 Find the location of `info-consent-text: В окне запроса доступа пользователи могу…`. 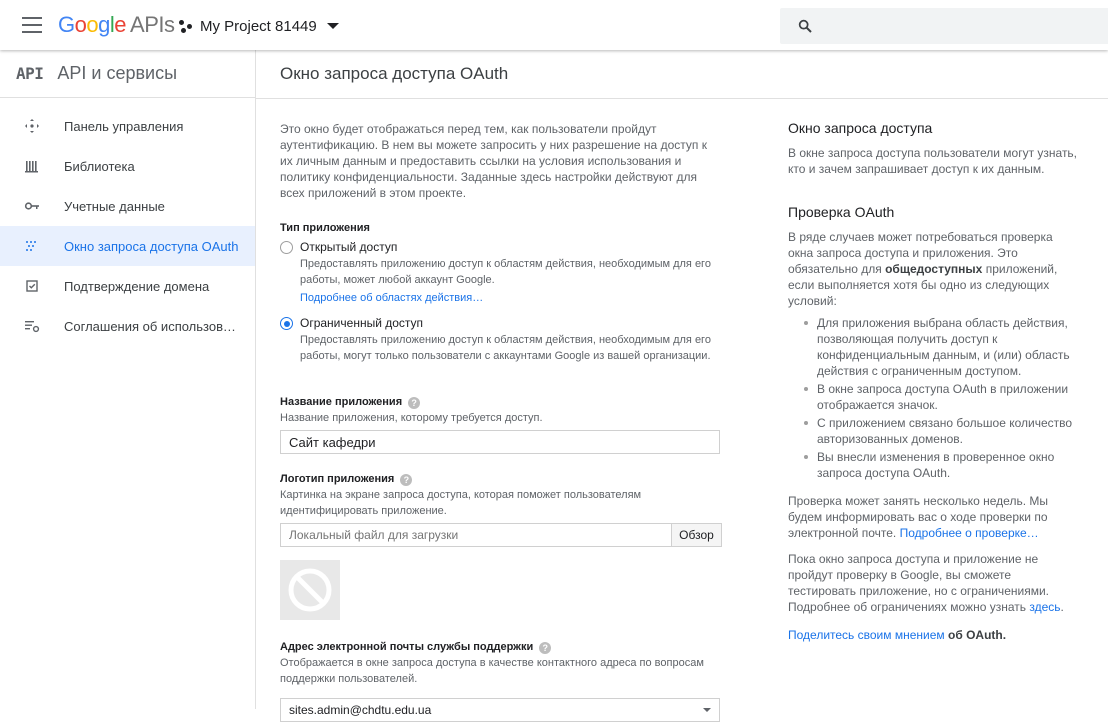

info-consent-text: В окне запроса доступа пользователи могу… is located at coordinates (933, 161).